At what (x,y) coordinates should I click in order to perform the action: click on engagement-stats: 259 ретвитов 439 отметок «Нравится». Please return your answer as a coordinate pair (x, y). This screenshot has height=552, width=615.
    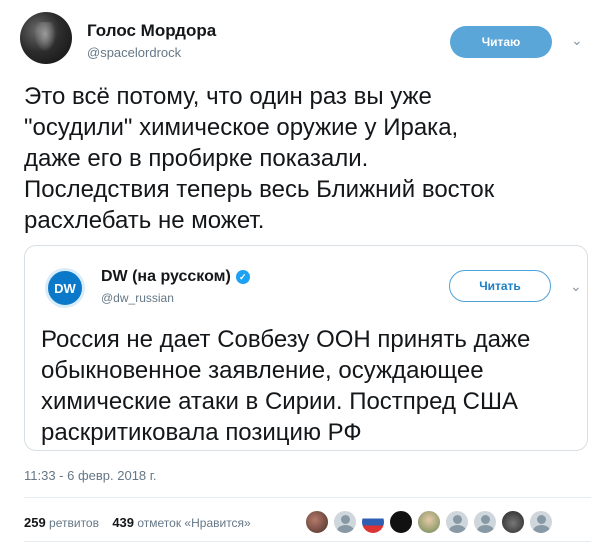
    Looking at the image, I should click on (137, 522).